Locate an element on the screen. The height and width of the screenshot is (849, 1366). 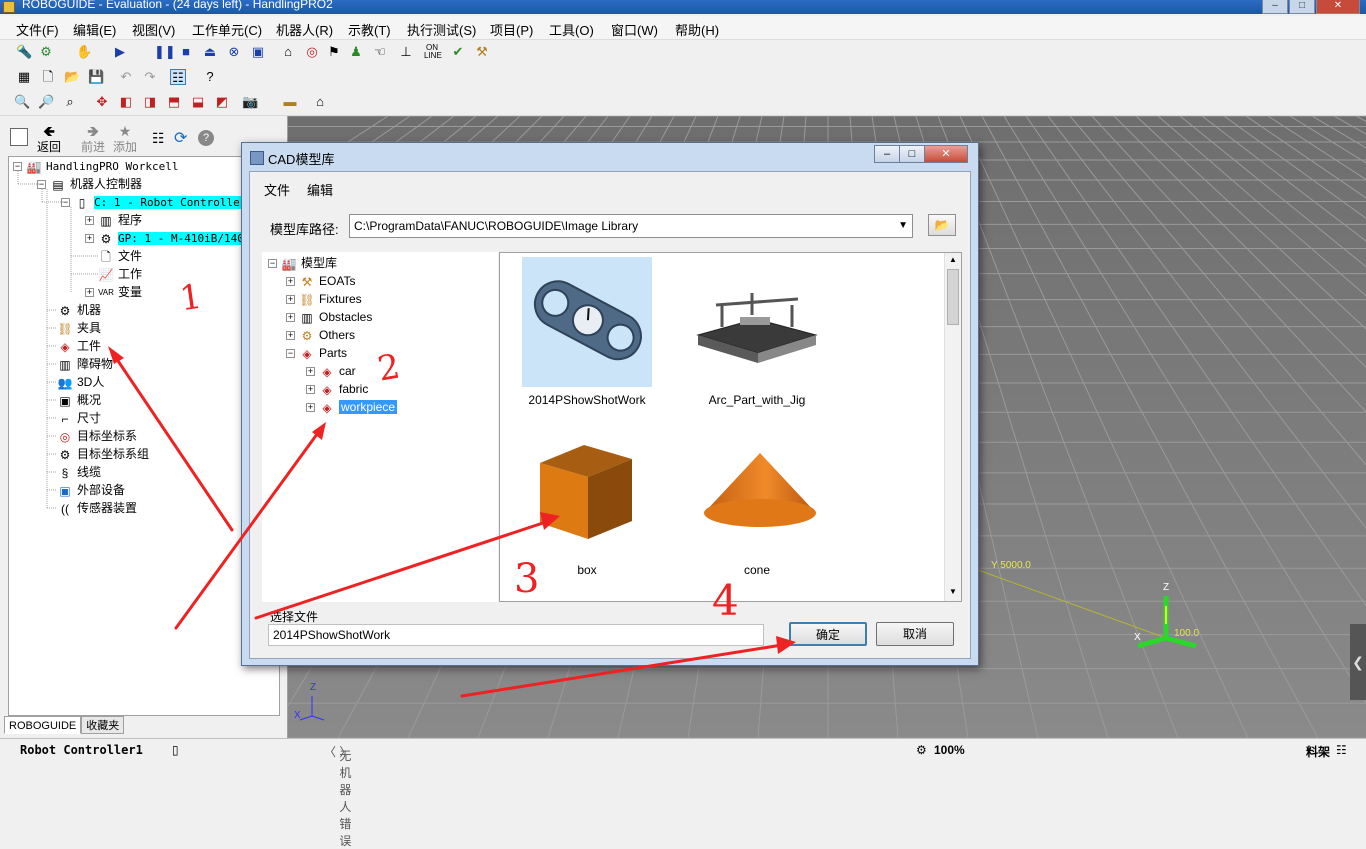
tree-gp: + ⚙ GP: 1 - M-410iB/140H is located at coordinates (168, 238).